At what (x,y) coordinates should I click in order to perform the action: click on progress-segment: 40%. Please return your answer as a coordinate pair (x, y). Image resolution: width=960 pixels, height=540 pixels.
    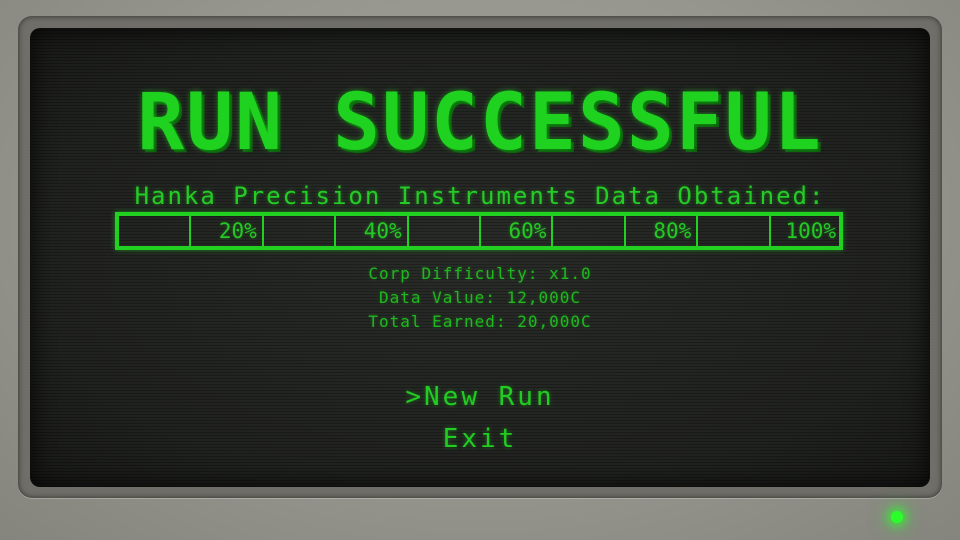
    Looking at the image, I should click on (372, 231).